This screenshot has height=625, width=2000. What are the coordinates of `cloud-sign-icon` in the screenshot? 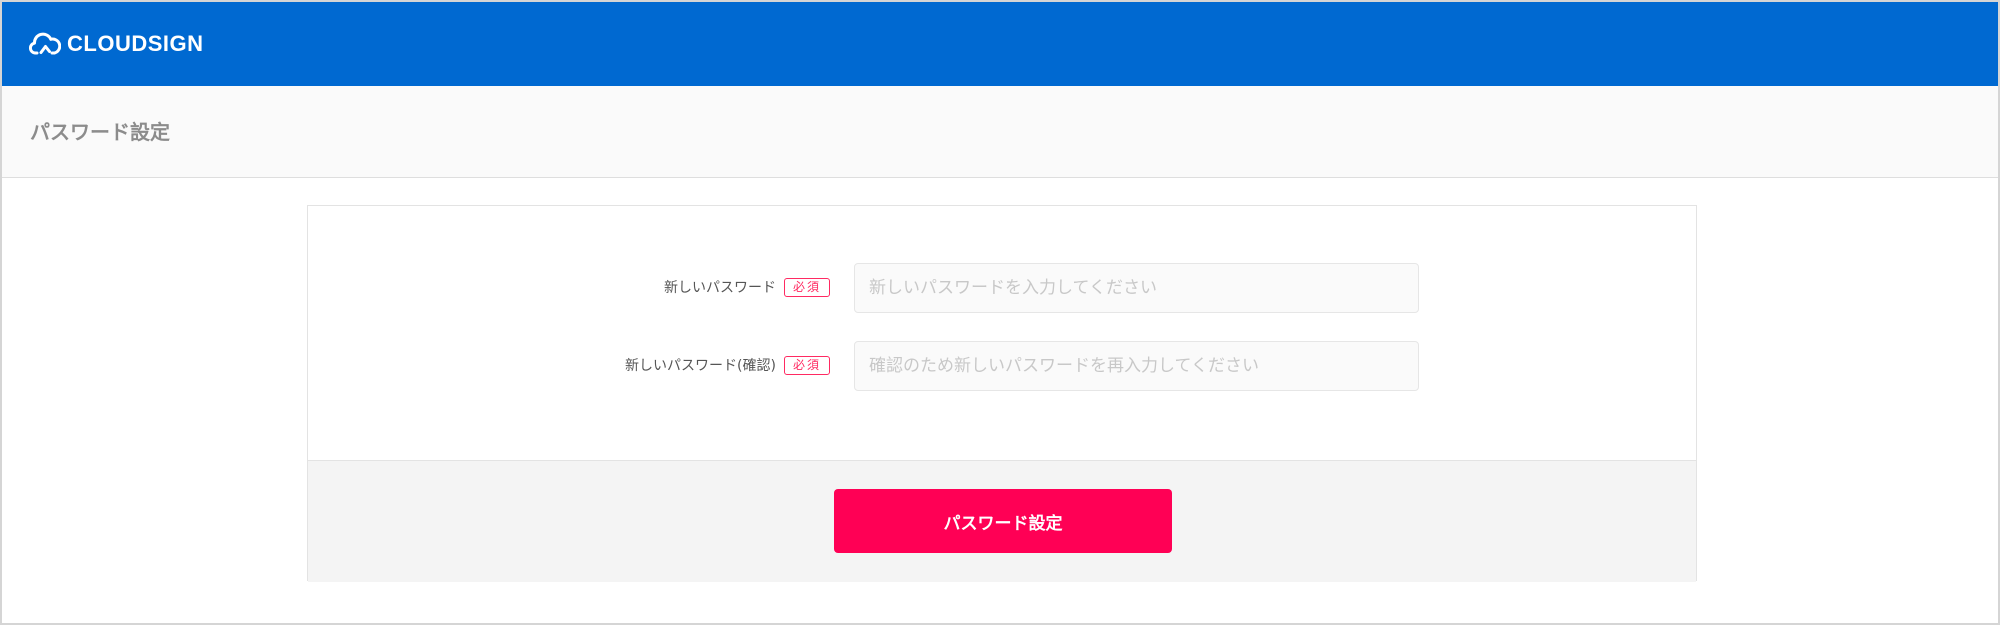 It's located at (45, 44).